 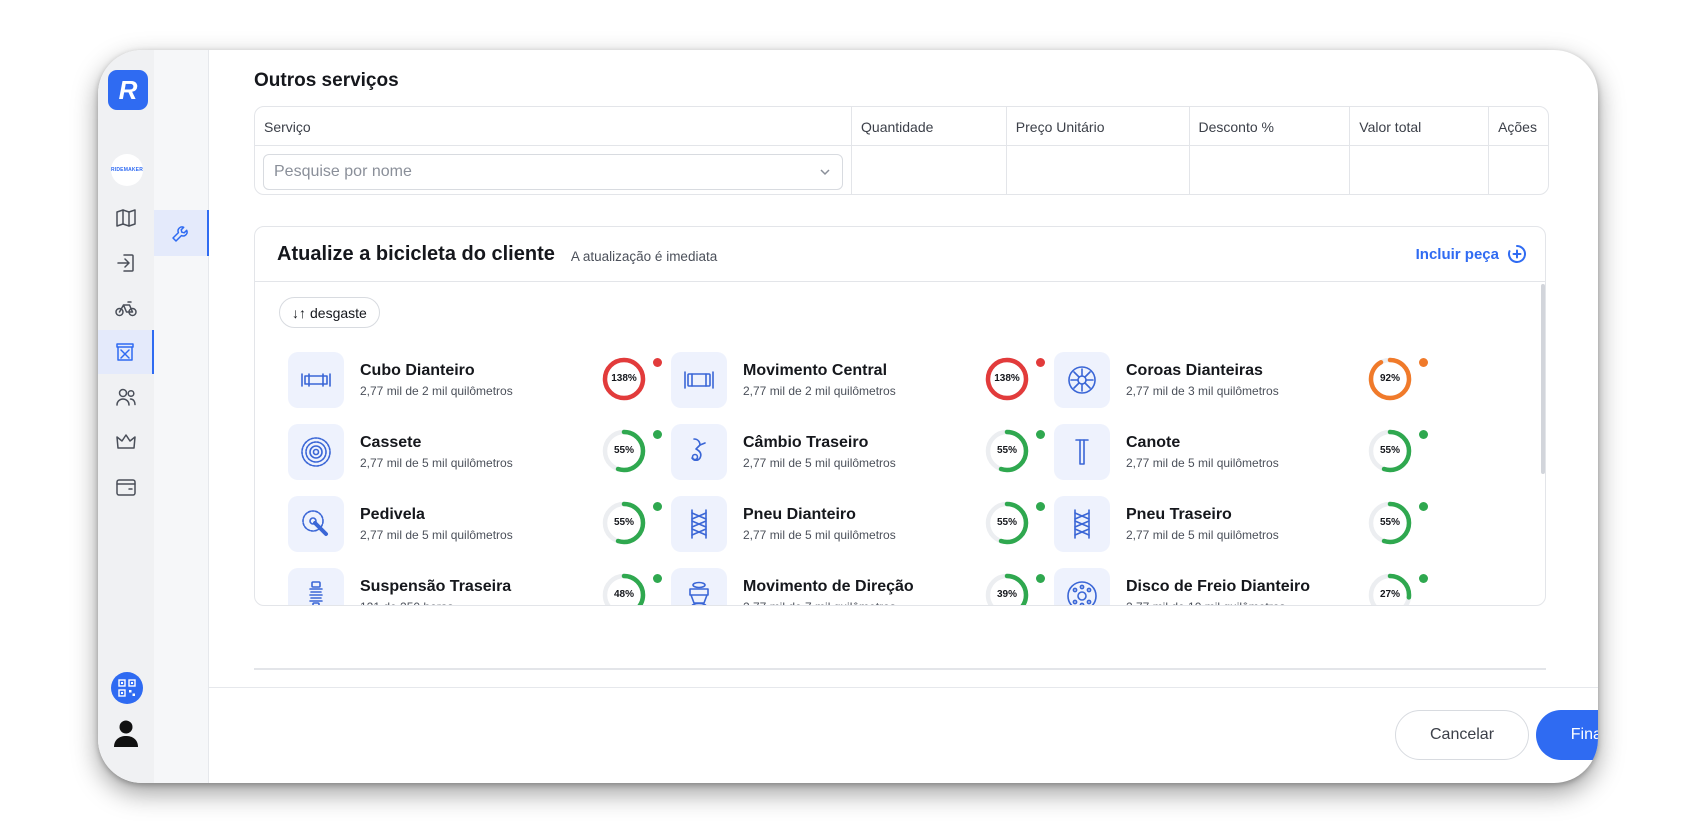 What do you see at coordinates (315, 523) in the screenshot?
I see `crankset-icon` at bounding box center [315, 523].